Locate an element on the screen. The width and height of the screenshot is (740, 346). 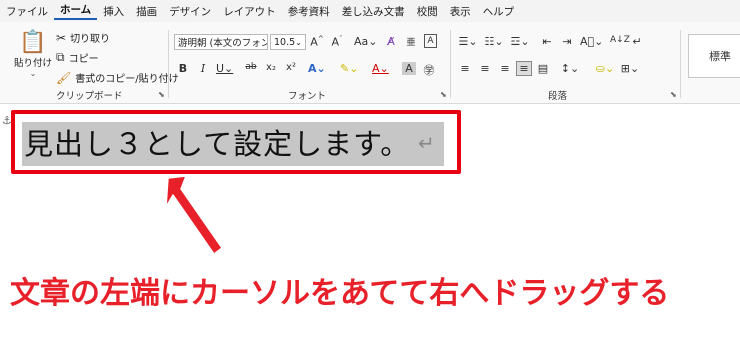
annotation-caption: 文章の左端にカーソルをあてて右へドラッグする is located at coordinates (340, 293).